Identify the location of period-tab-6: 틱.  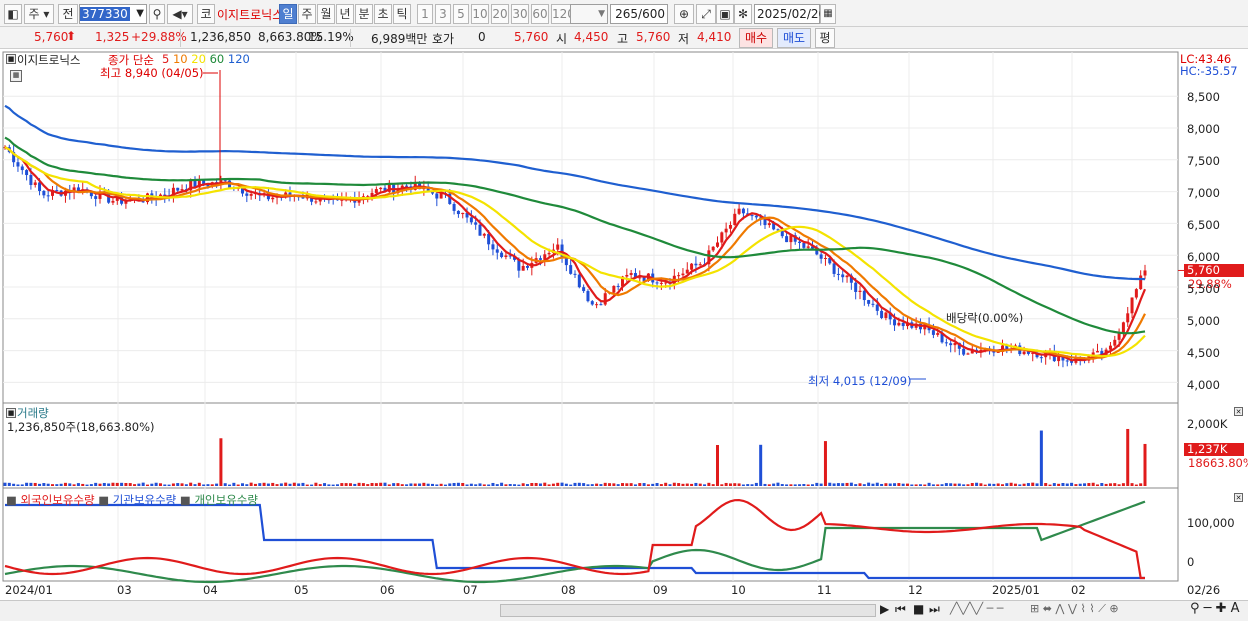
(402, 14).